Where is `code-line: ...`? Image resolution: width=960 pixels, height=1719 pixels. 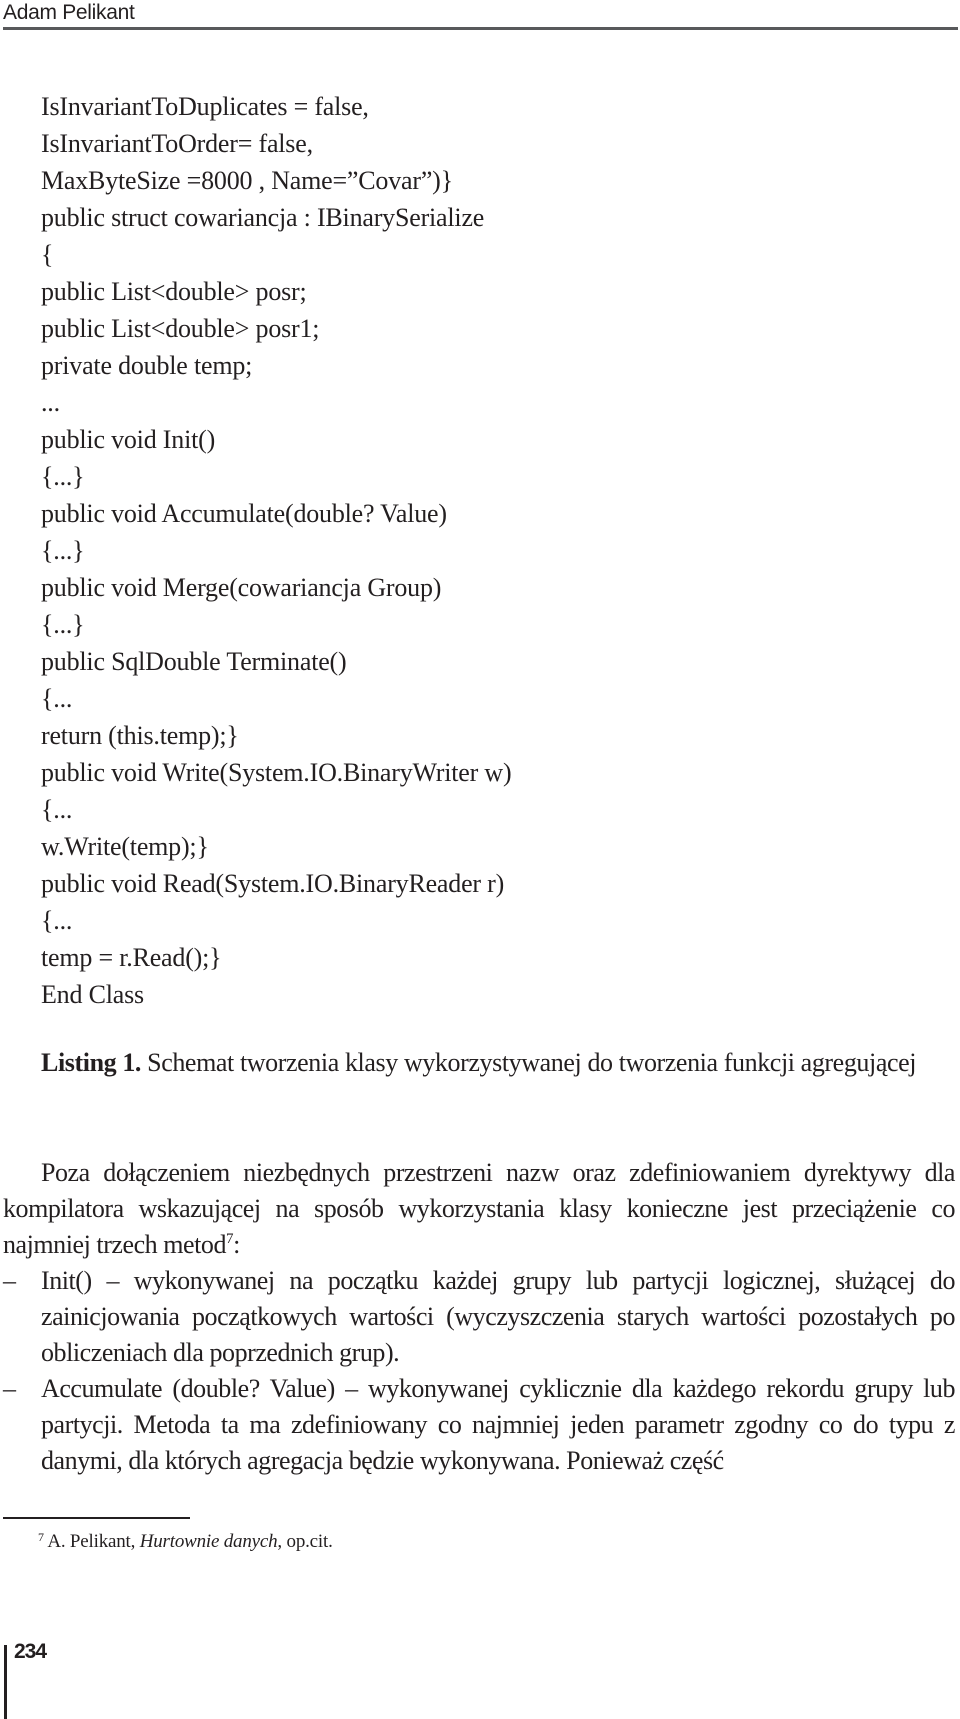 code-line: ... is located at coordinates (50, 402).